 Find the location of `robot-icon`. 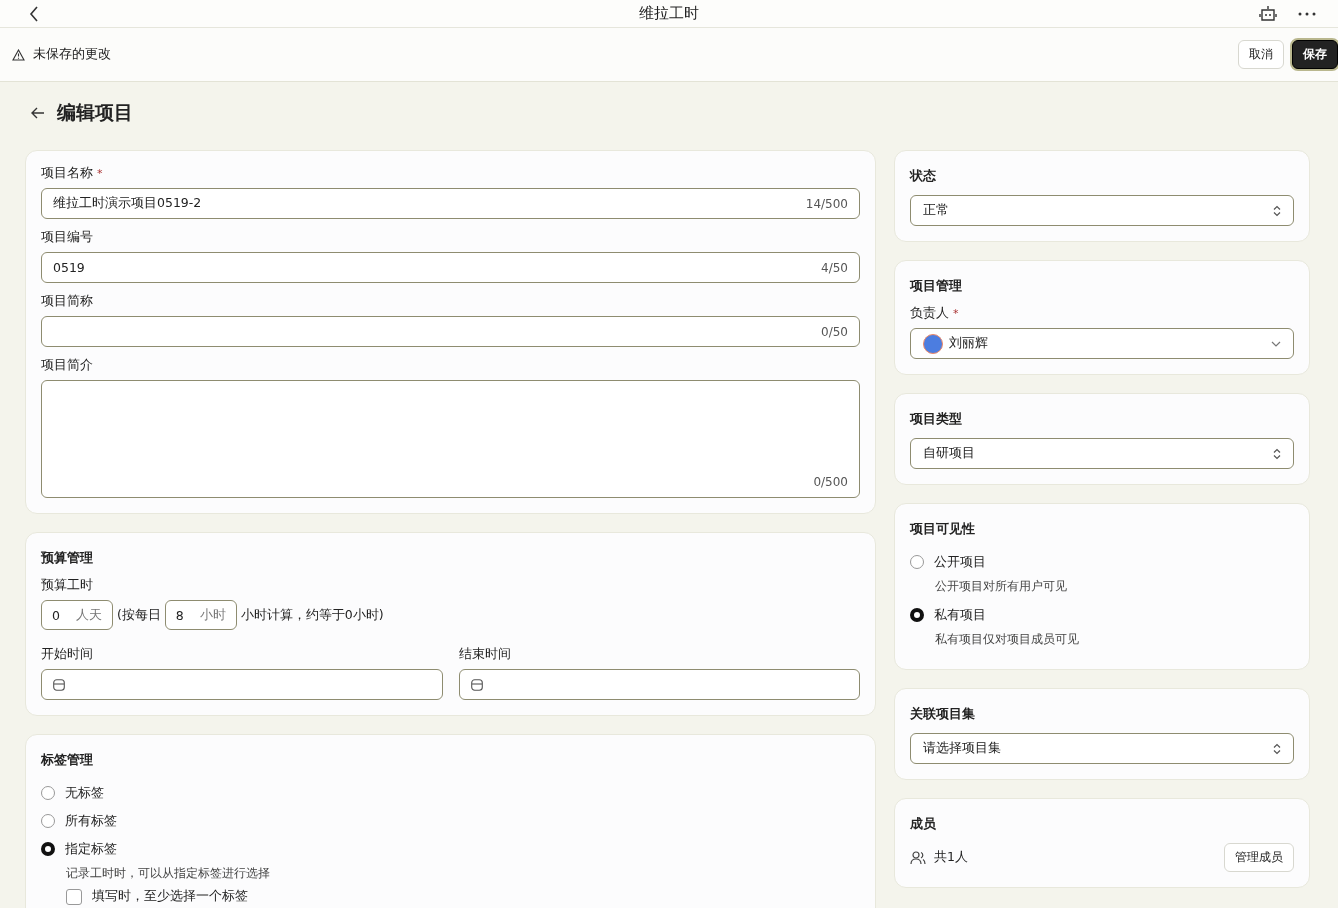

robot-icon is located at coordinates (1268, 13).